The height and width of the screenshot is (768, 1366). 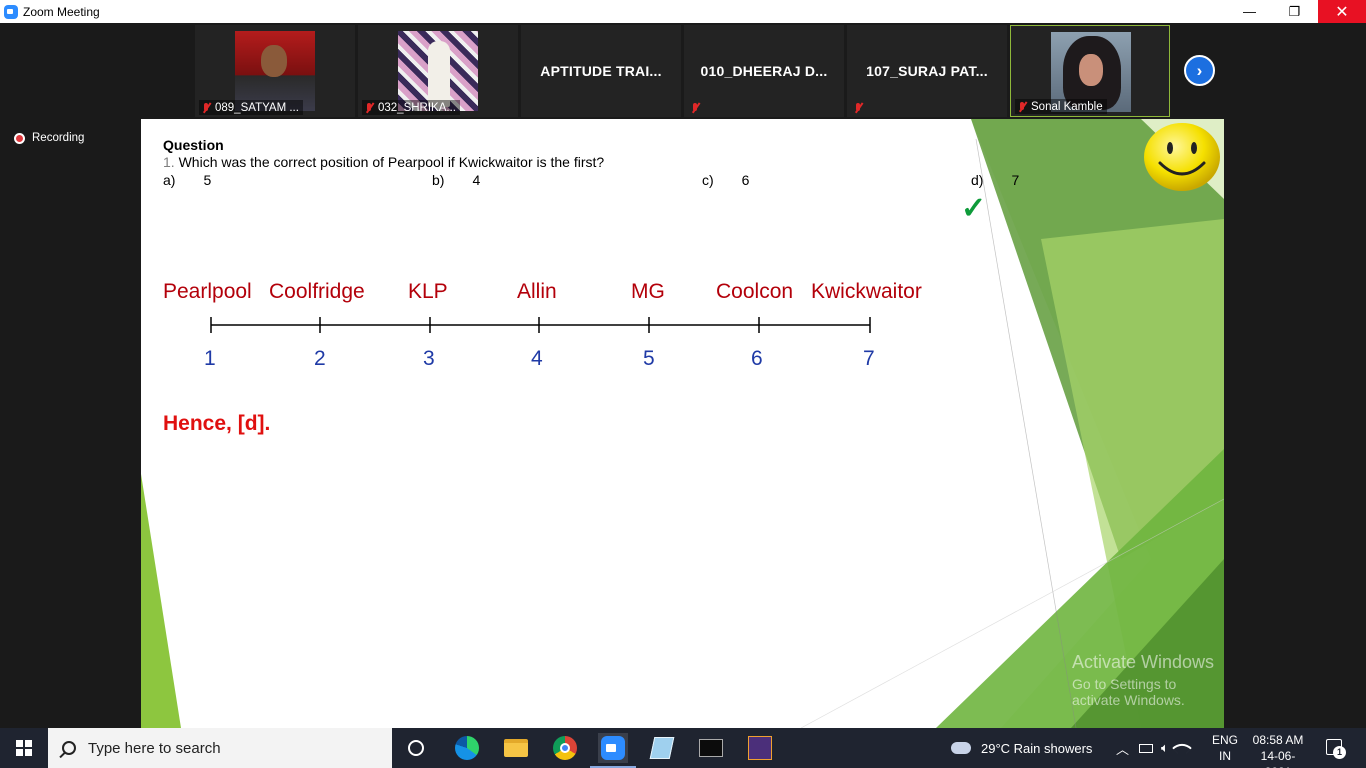 I want to click on task-view-button, so click(x=416, y=748).